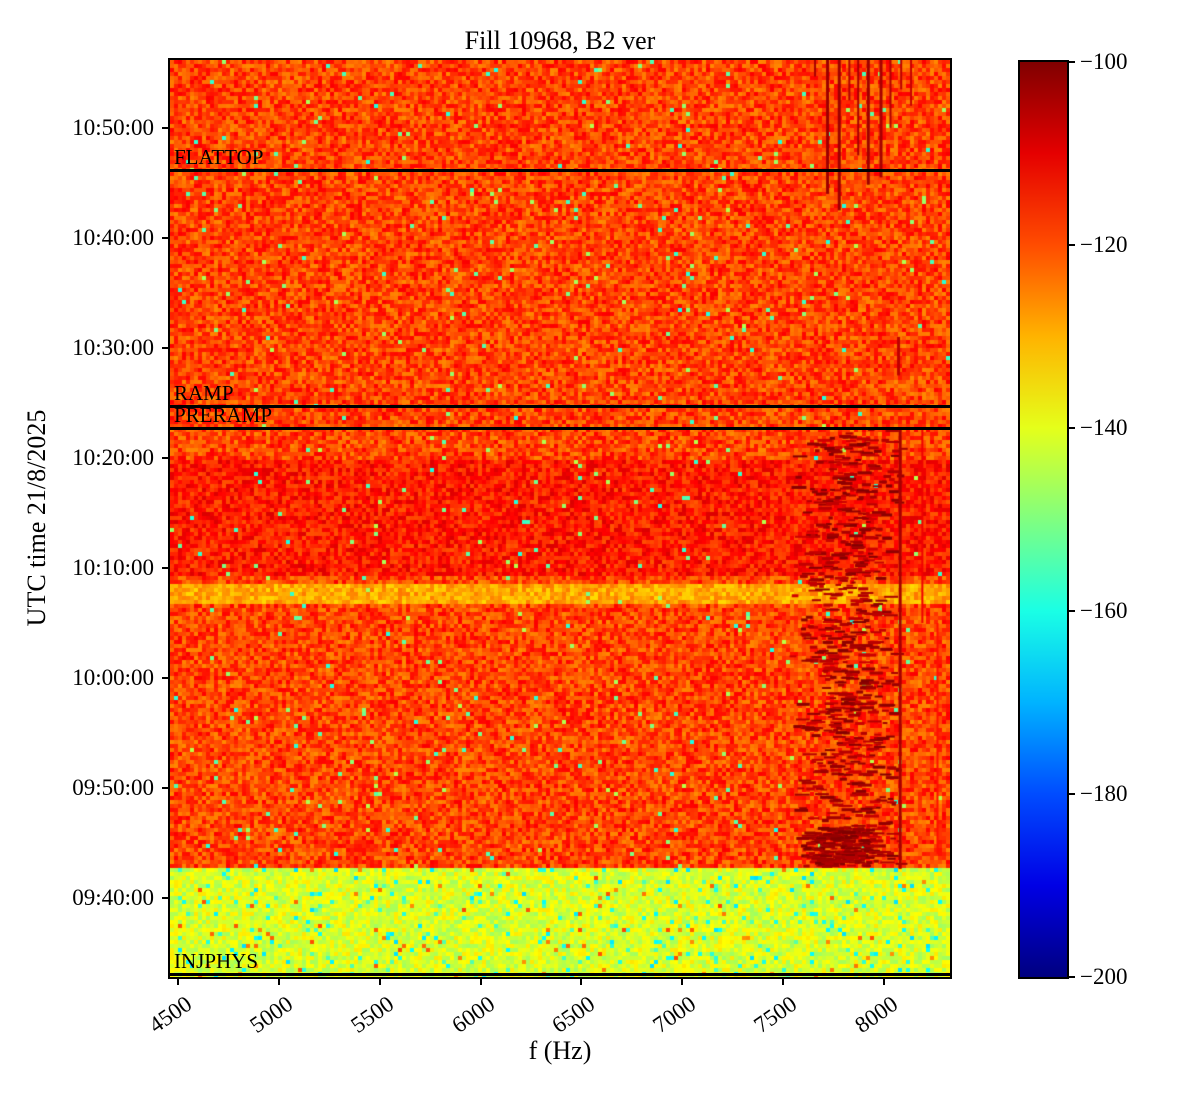 The height and width of the screenshot is (1100, 1200). Describe the element at coordinates (223, 415) in the screenshot. I see `event-label-preramp: PRERAMP` at that location.